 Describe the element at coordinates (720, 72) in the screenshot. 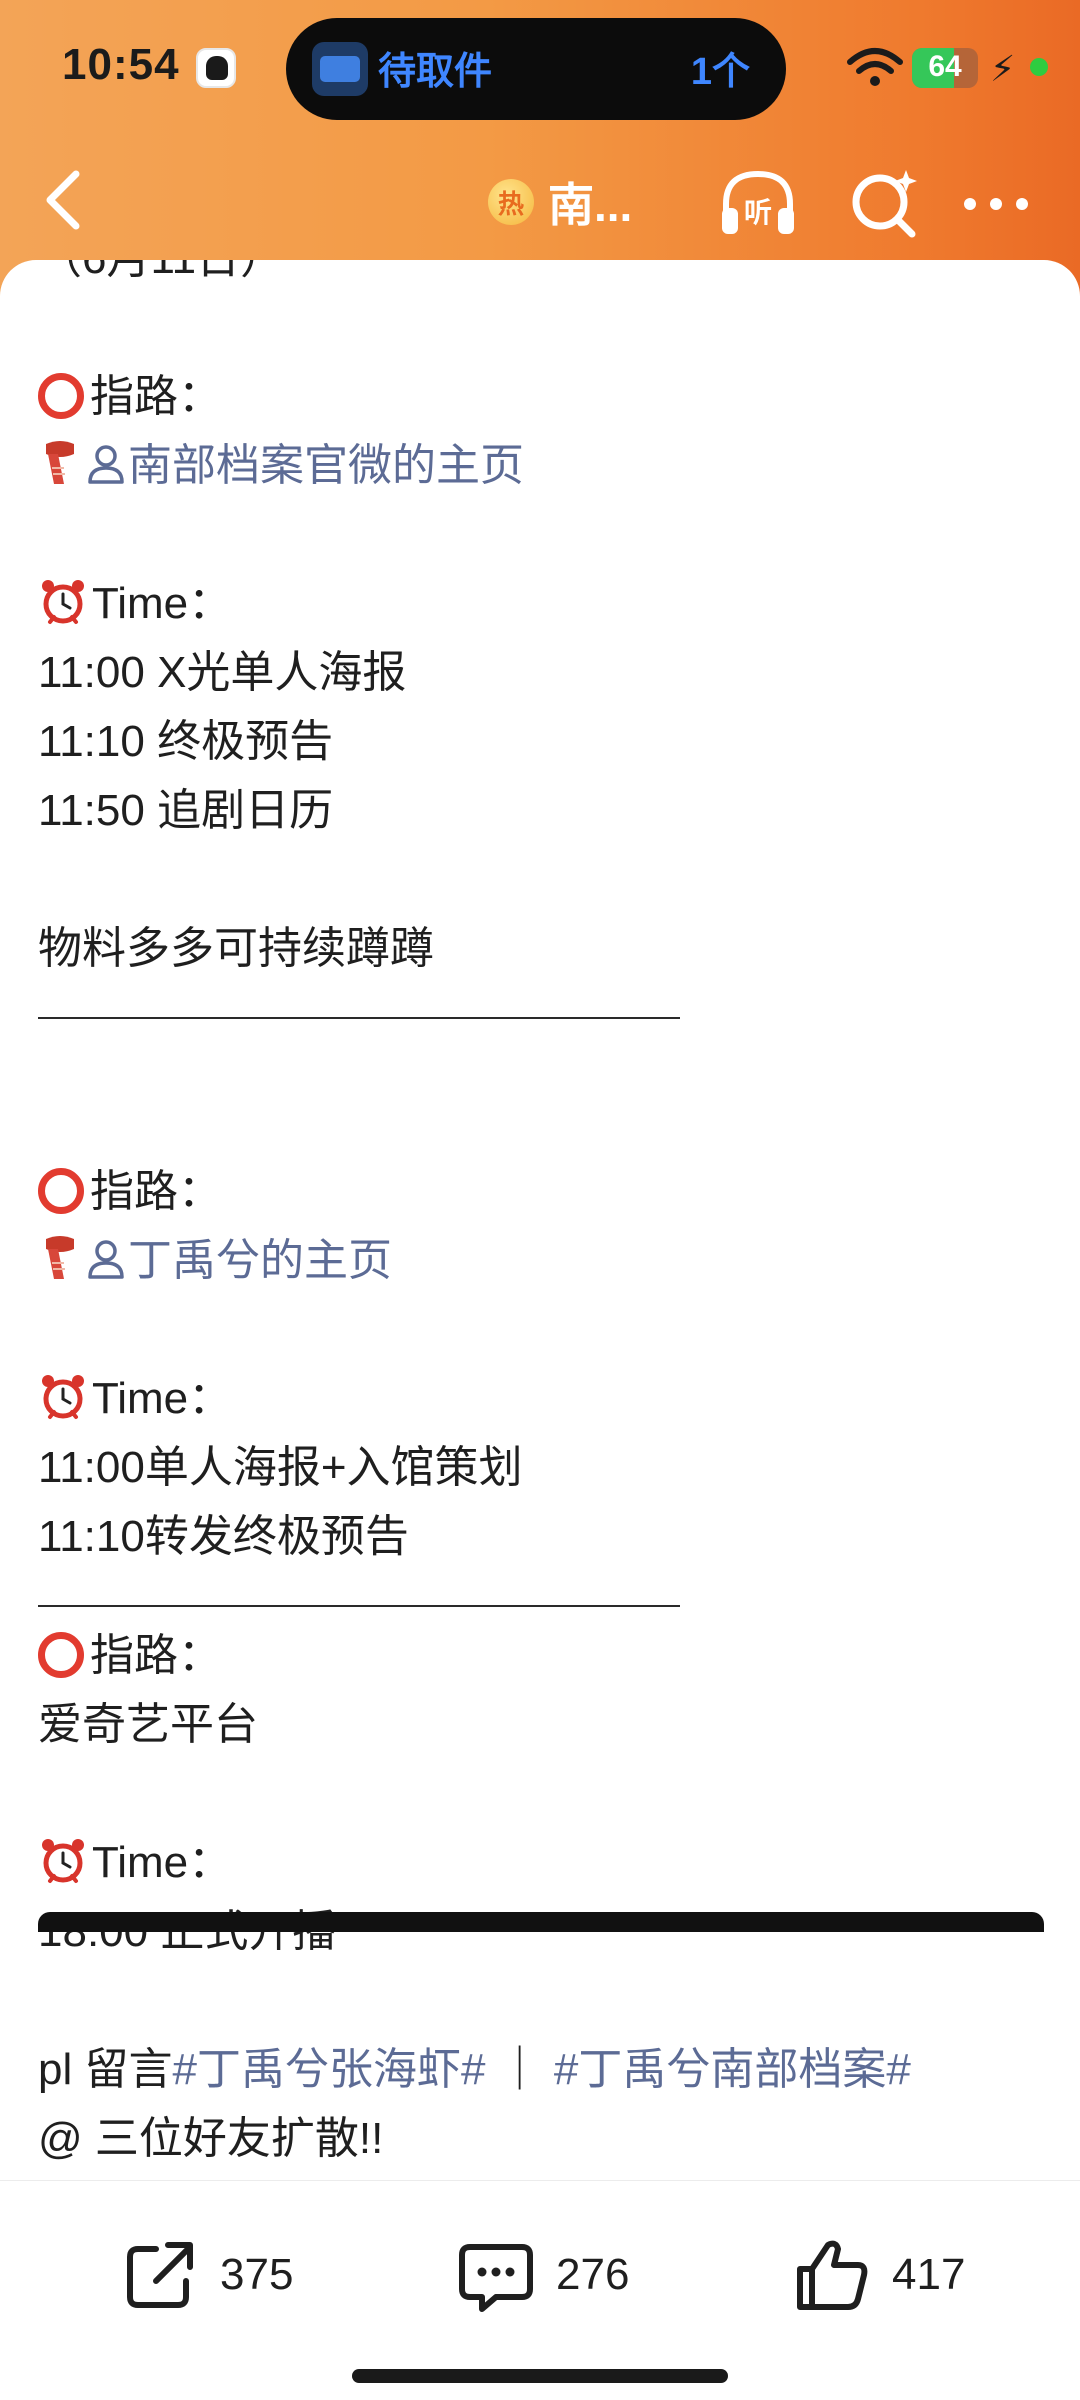

I see `island-count: 1个` at that location.